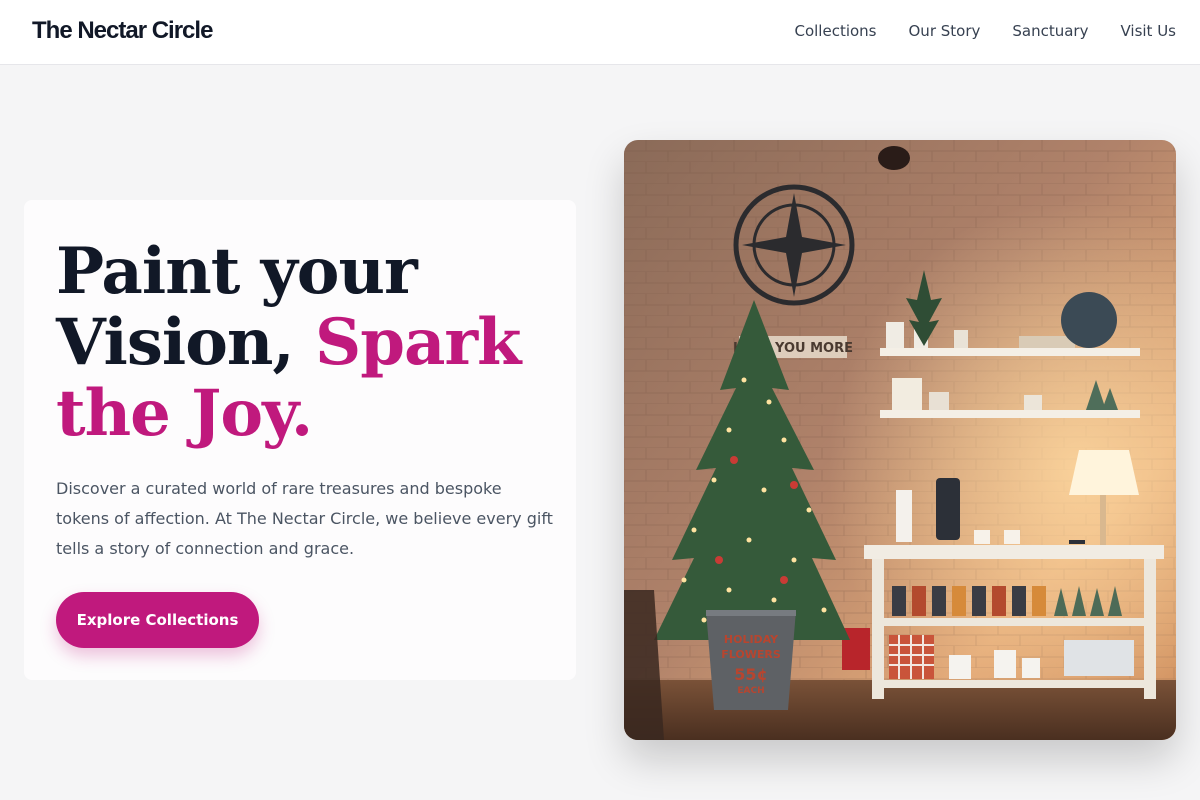  Describe the element at coordinates (750, 691) in the screenshot. I see `svg-text: EACH` at that location.